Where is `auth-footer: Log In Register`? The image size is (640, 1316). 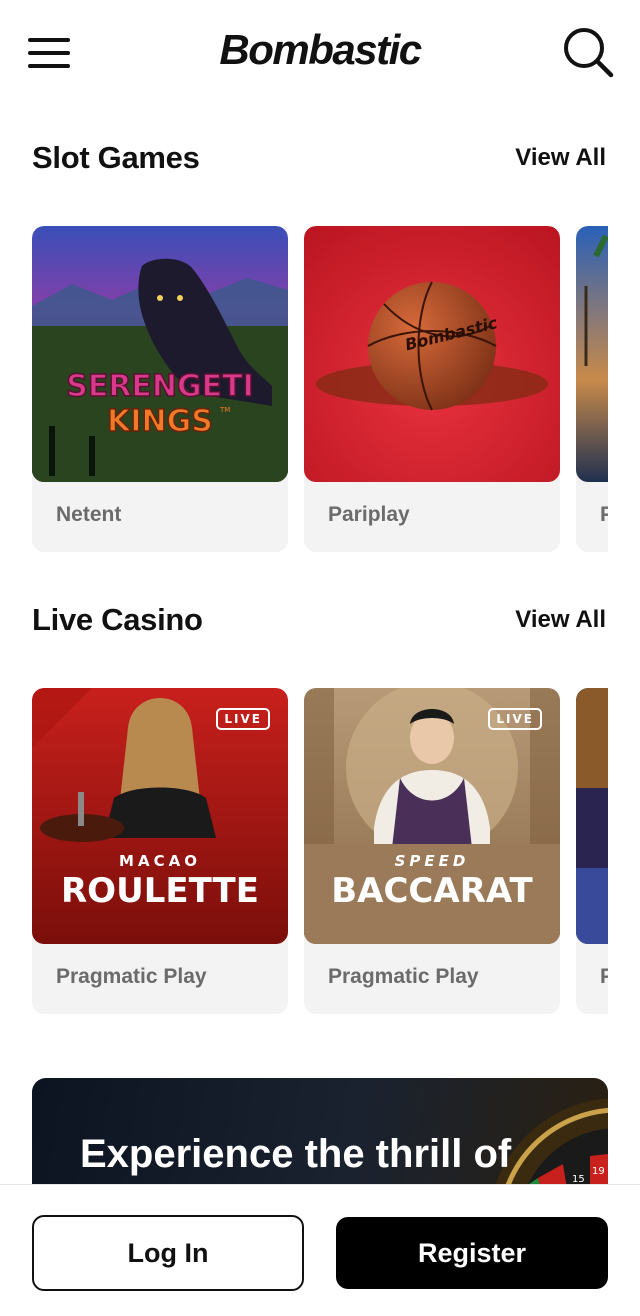 auth-footer: Log In Register is located at coordinates (320, 1250).